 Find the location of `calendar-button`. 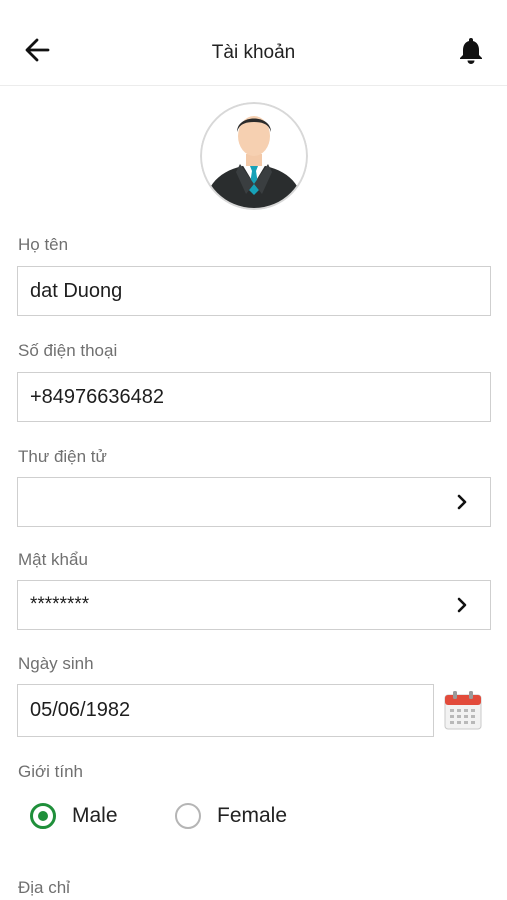

calendar-button is located at coordinates (463, 710).